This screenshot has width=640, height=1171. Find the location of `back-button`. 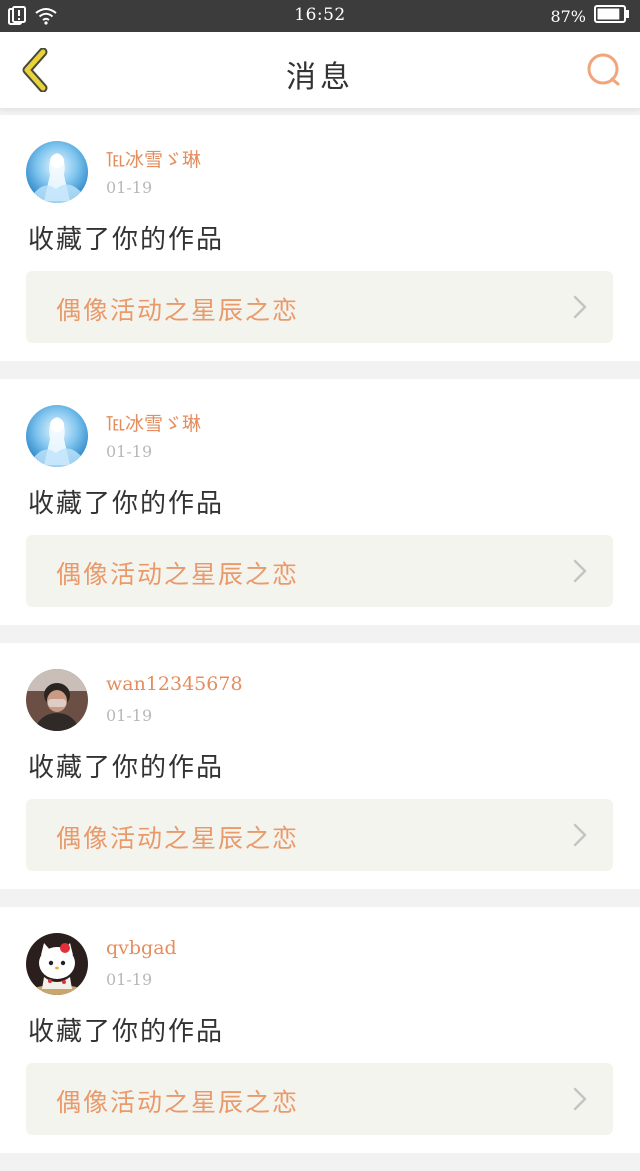

back-button is located at coordinates (36, 70).